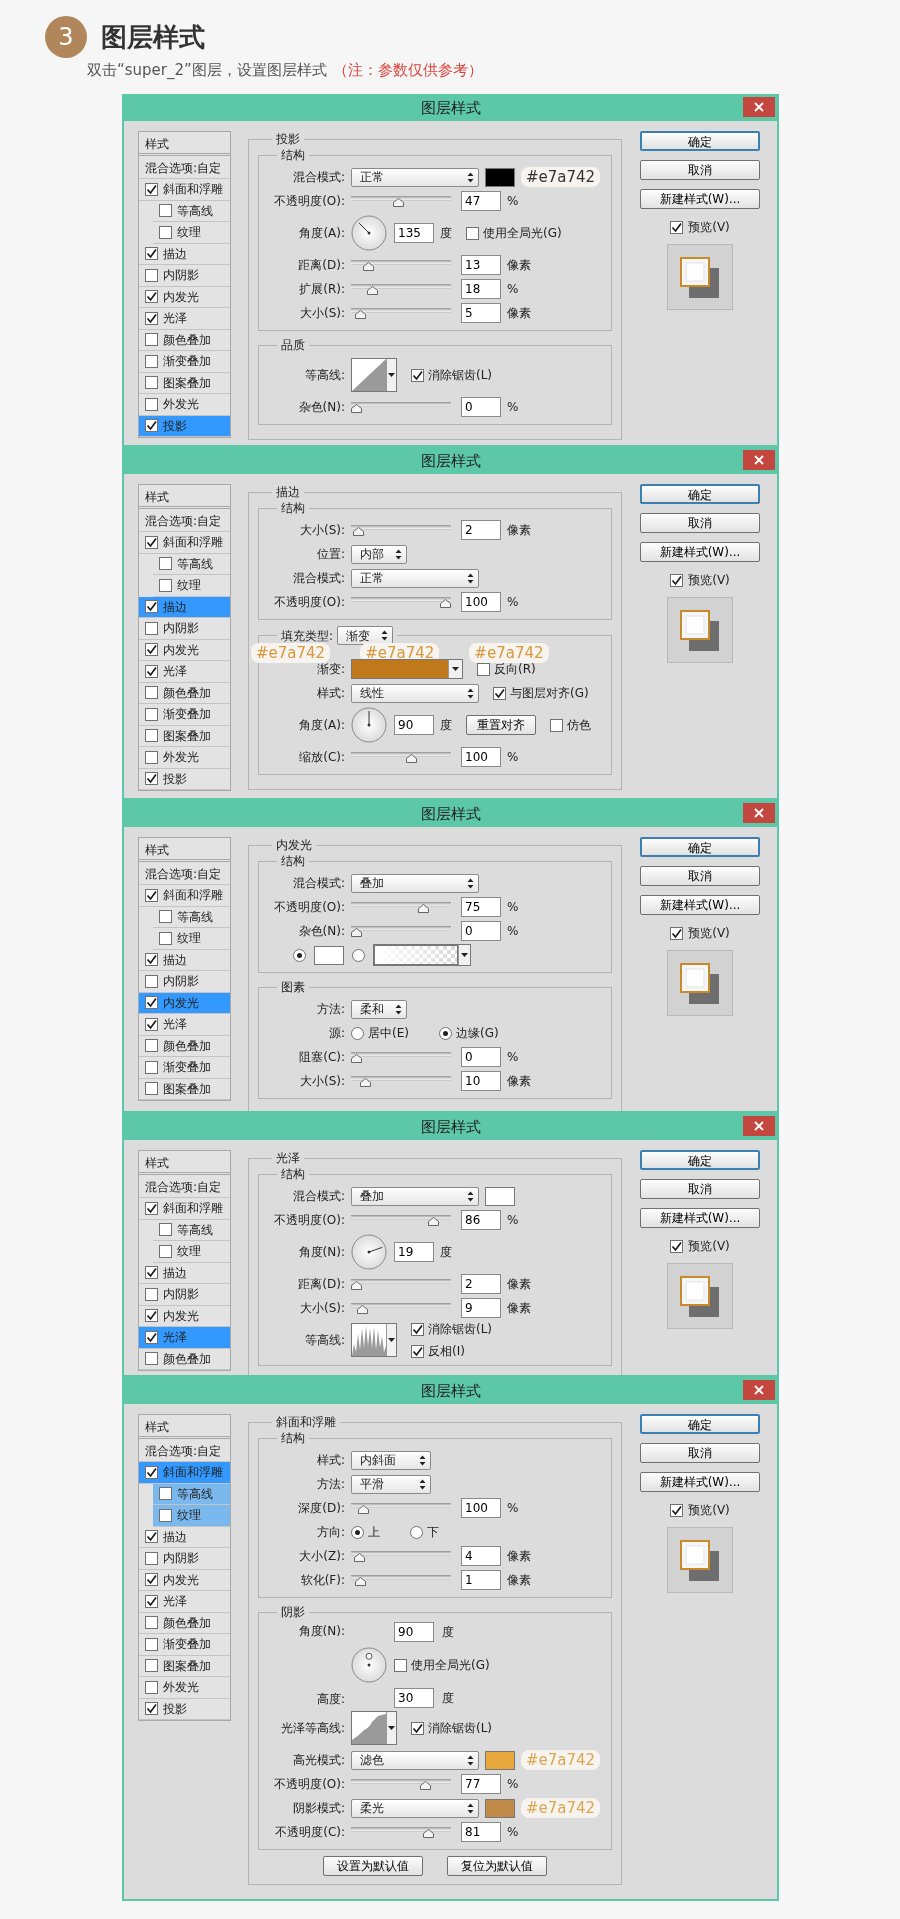  What do you see at coordinates (700, 1160) in the screenshot?
I see `dialog-button: 确定` at bounding box center [700, 1160].